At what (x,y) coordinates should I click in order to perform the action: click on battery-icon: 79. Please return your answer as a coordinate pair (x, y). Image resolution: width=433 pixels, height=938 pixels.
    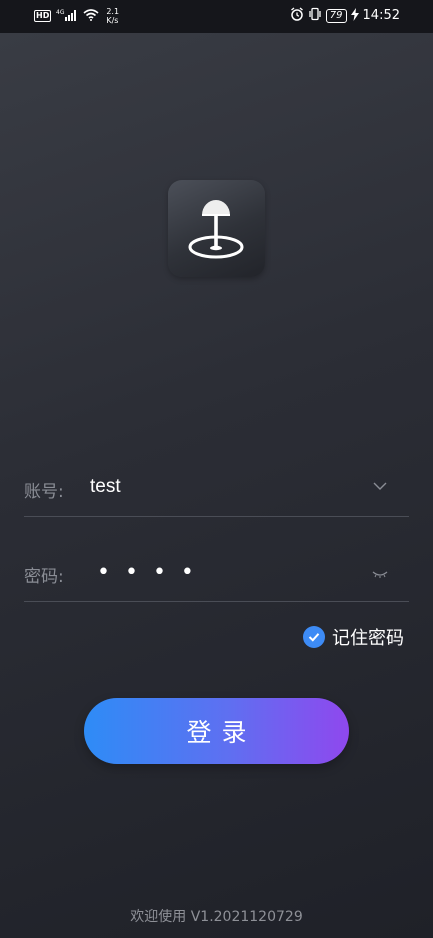
    Looking at the image, I should click on (336, 15).